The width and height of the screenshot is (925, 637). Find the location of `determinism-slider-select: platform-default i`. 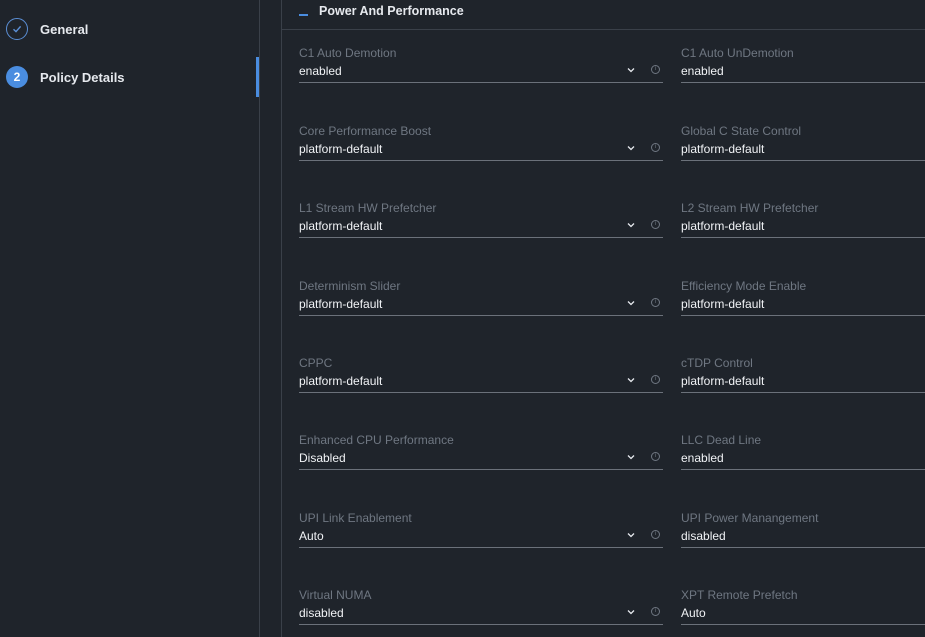

determinism-slider-select: platform-default i is located at coordinates (481, 305).